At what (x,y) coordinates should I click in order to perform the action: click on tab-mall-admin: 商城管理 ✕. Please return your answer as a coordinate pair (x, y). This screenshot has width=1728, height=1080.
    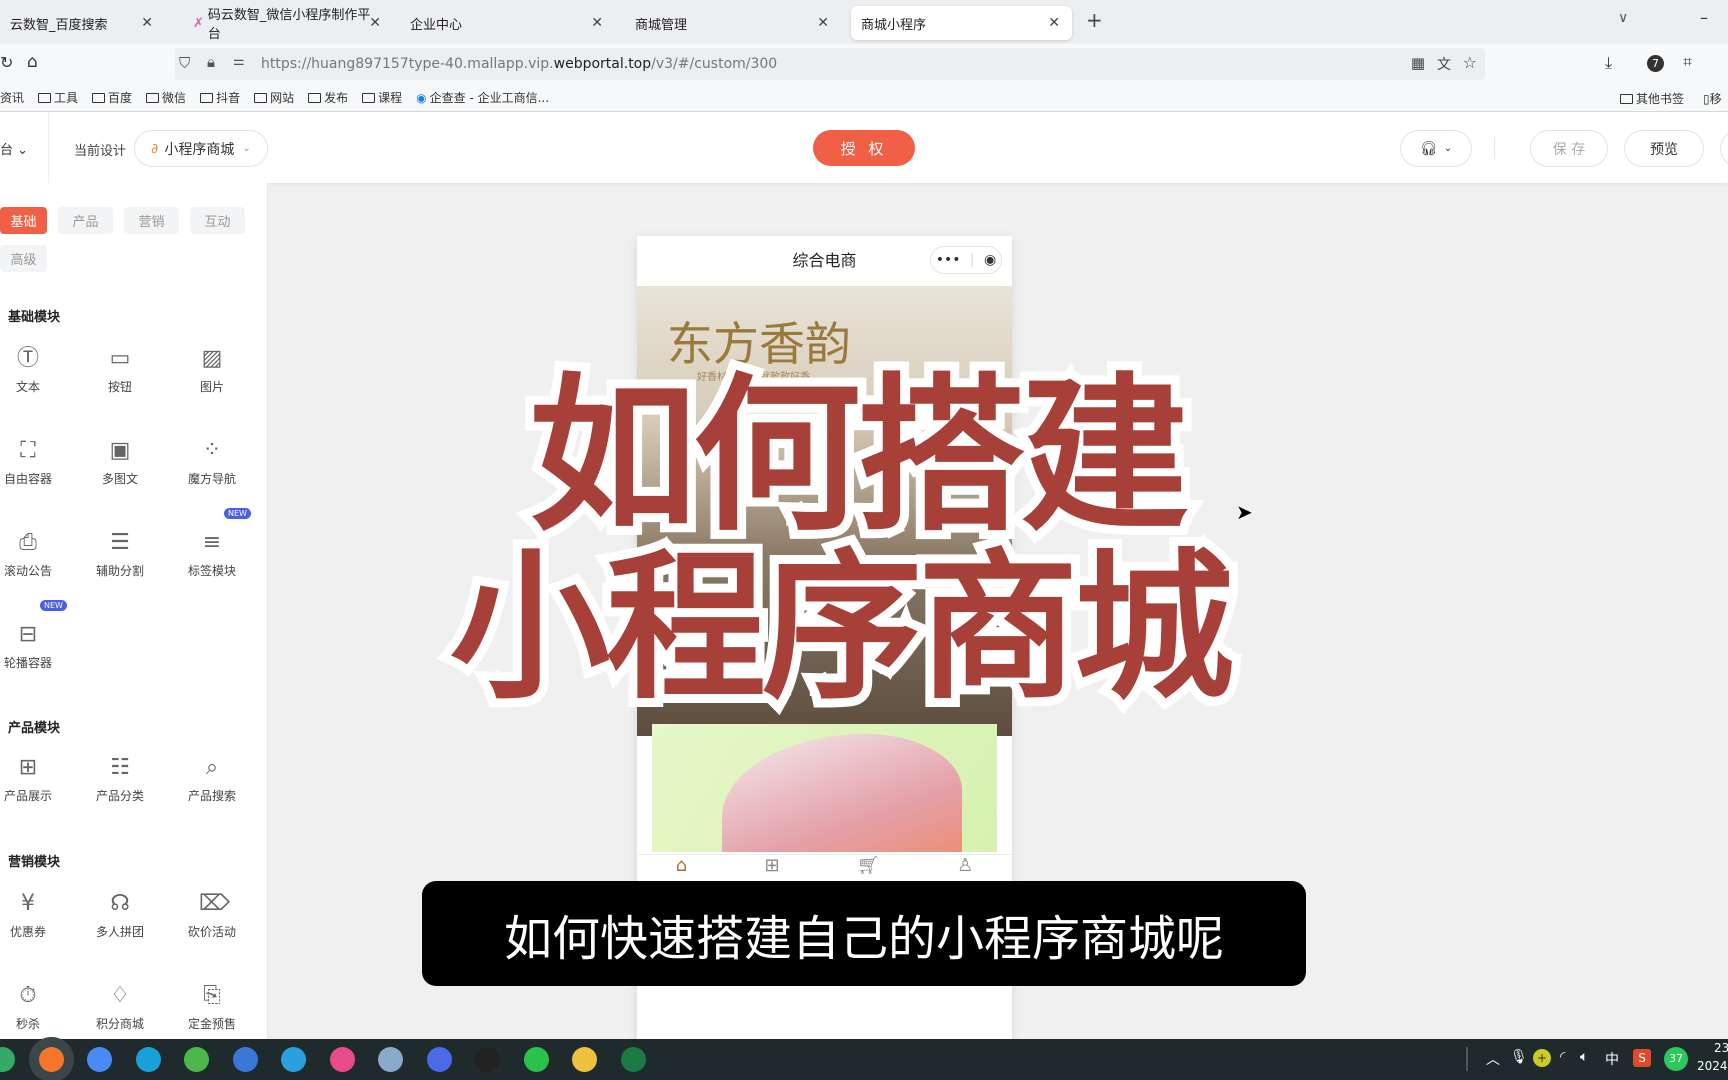
    Looking at the image, I should click on (733, 23).